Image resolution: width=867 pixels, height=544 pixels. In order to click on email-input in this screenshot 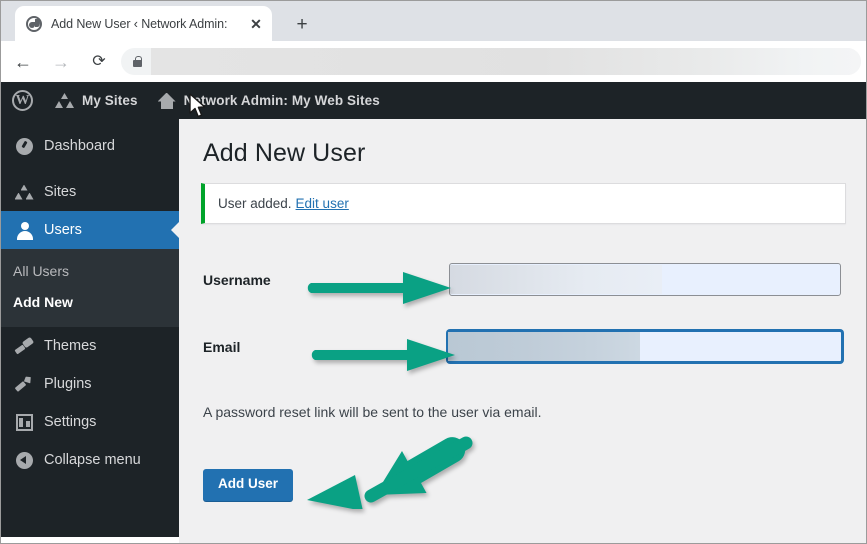, I will do `click(645, 346)`.